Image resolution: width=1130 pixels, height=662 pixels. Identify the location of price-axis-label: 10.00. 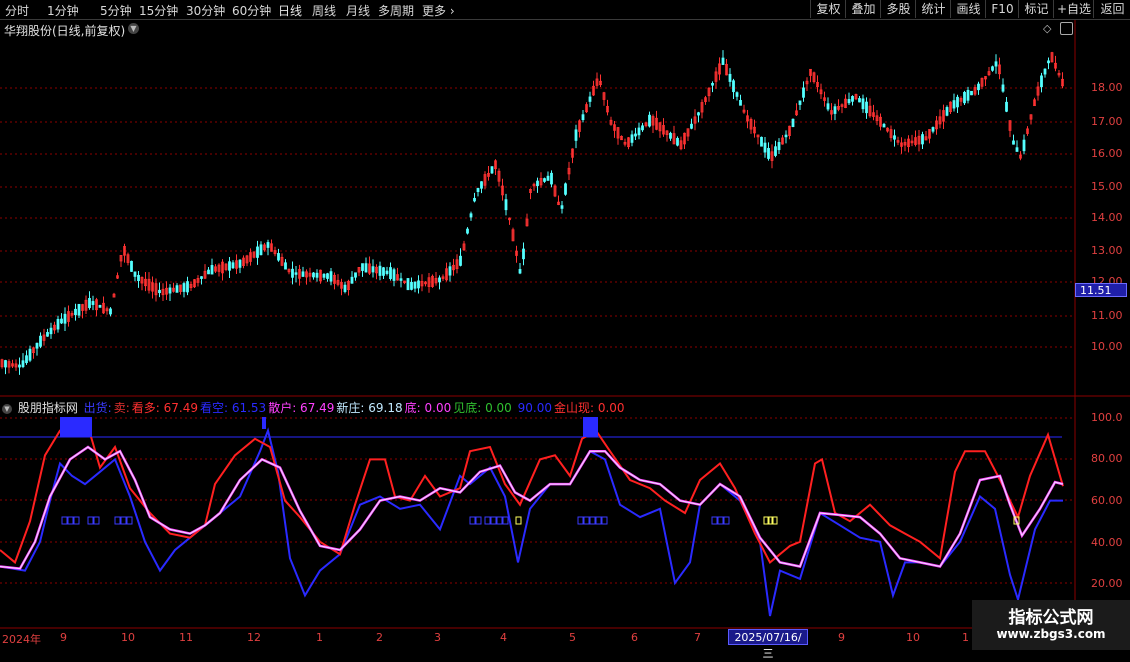
(1107, 346).